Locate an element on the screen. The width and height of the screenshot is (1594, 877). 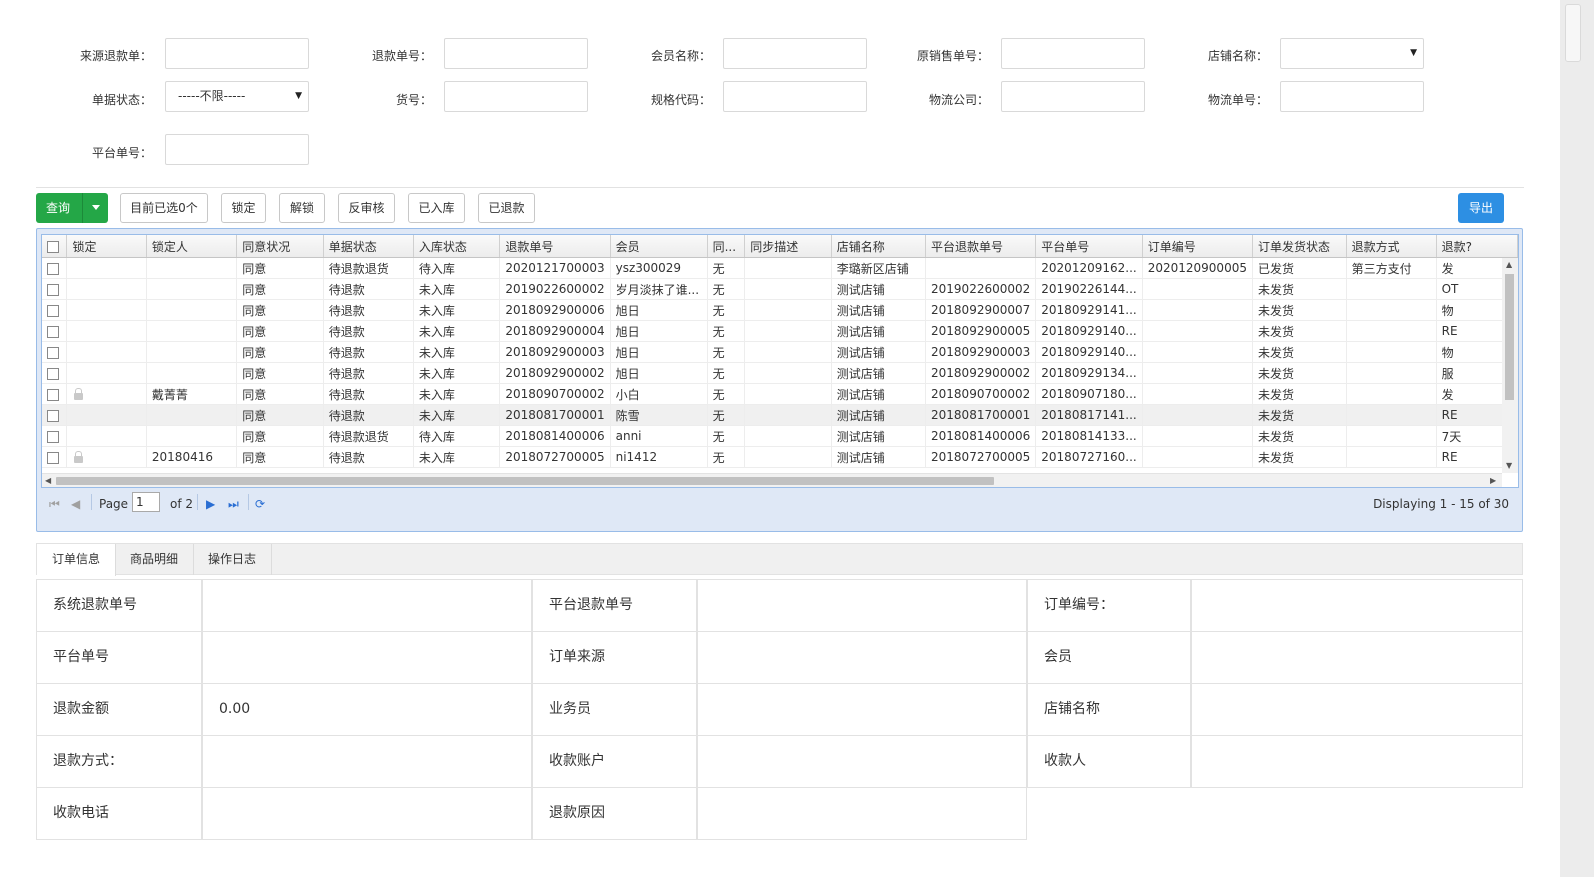
col-header: 同意状况 is located at coordinates (280, 246).